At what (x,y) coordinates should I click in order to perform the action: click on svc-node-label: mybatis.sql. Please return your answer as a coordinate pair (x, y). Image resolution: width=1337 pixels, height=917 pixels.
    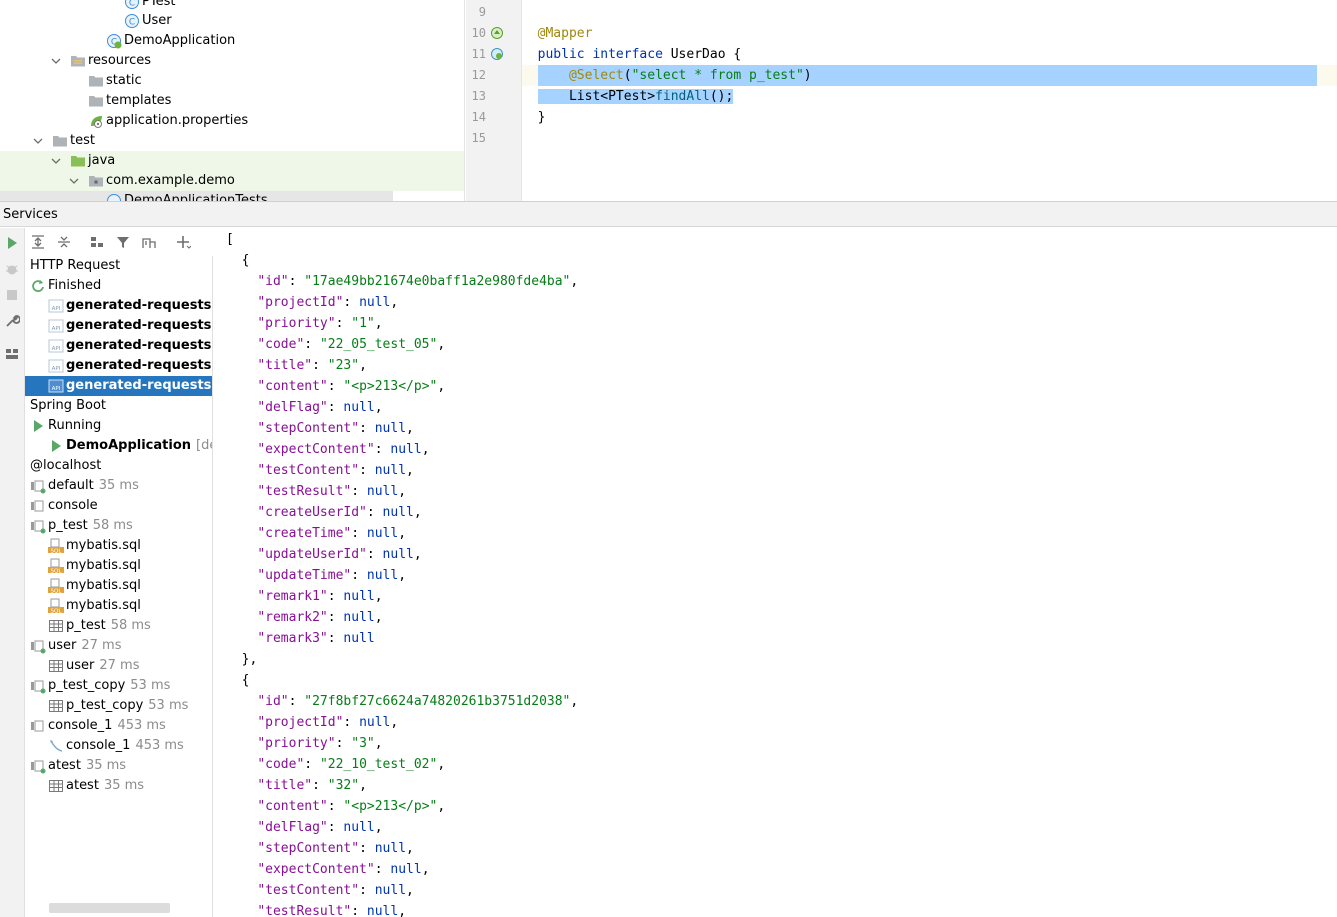
    Looking at the image, I should click on (103, 585).